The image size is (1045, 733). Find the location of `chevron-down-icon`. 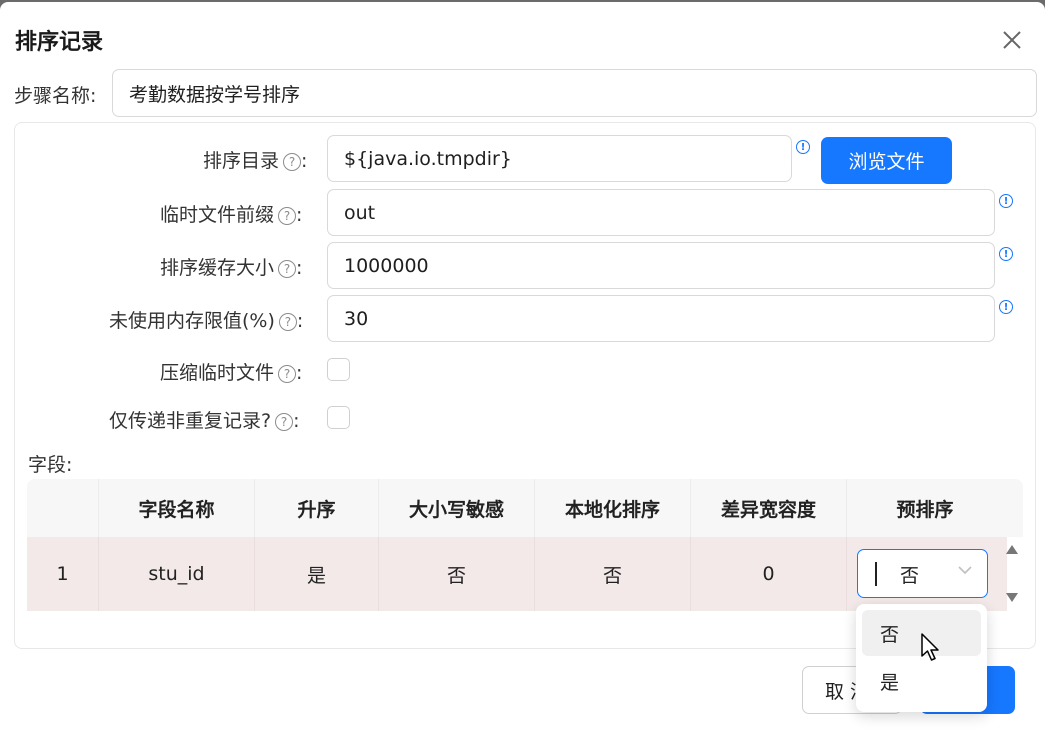

chevron-down-icon is located at coordinates (965, 570).